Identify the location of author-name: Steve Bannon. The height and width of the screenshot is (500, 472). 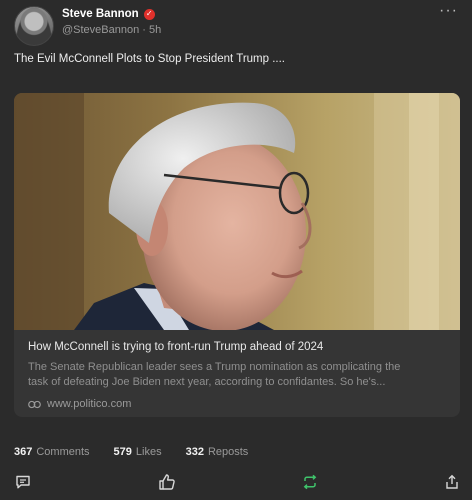
(100, 14).